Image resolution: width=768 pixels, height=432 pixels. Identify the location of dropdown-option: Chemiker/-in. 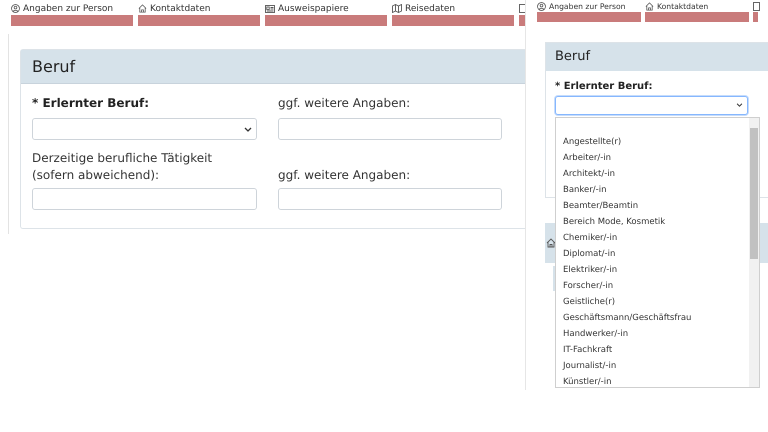
(656, 238).